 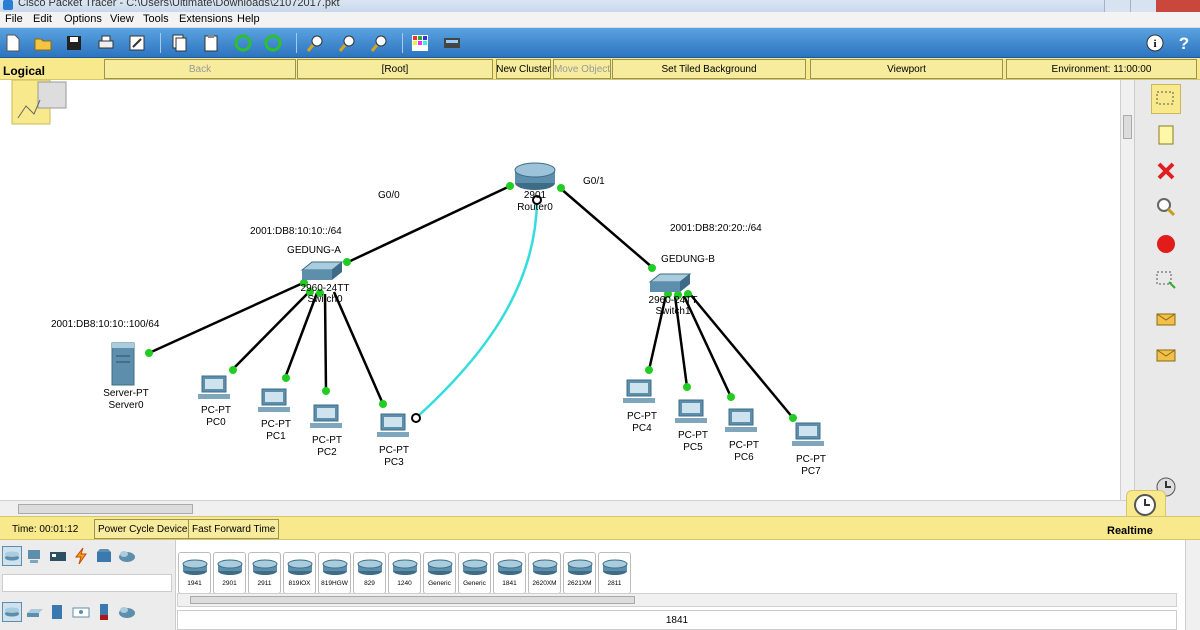 I want to click on device-tile: 2911, so click(x=264, y=573).